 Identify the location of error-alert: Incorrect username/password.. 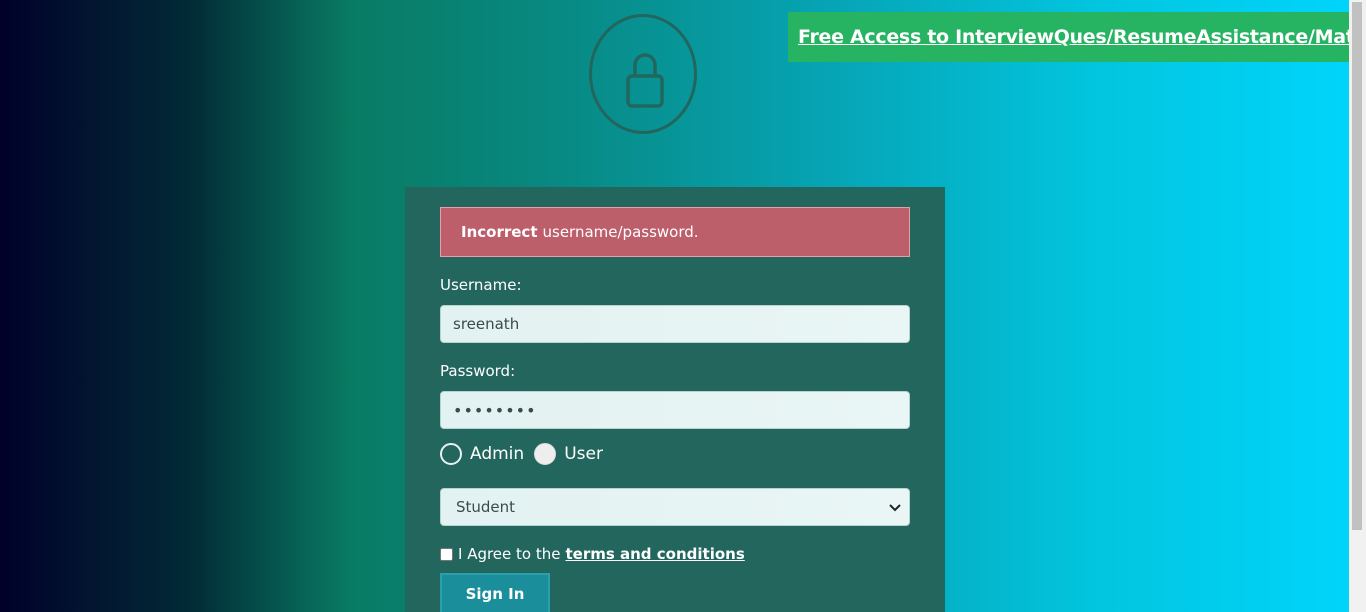
(675, 232).